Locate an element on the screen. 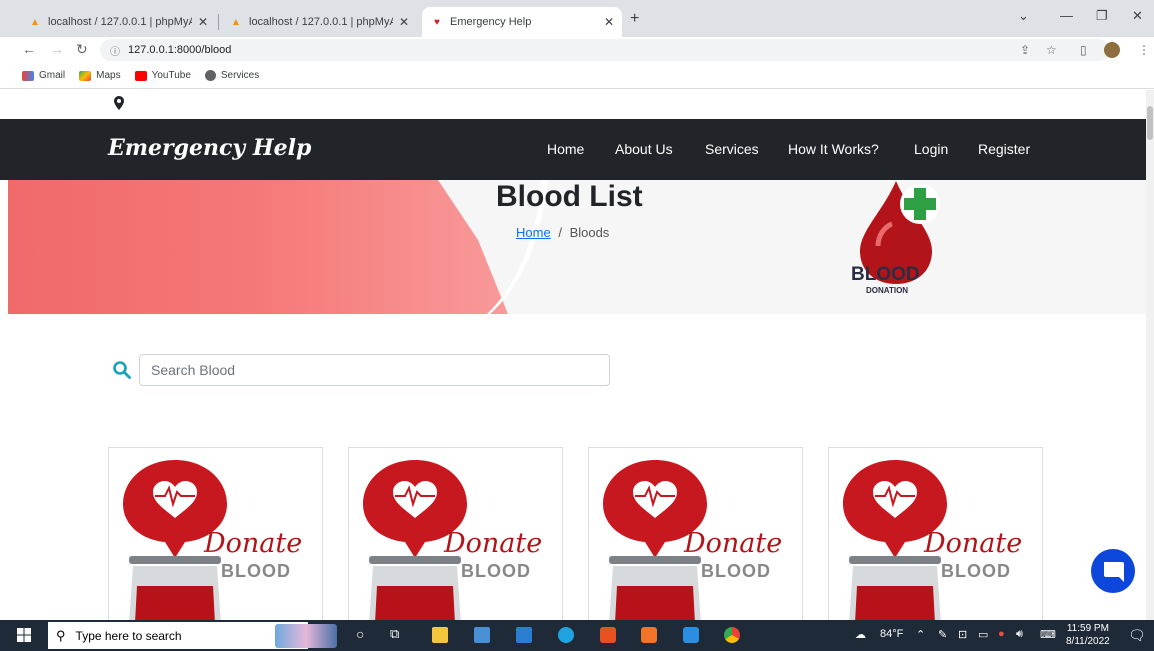 This screenshot has width=1154, height=651. tab-search-icon: ⌄ is located at coordinates (1023, 16).